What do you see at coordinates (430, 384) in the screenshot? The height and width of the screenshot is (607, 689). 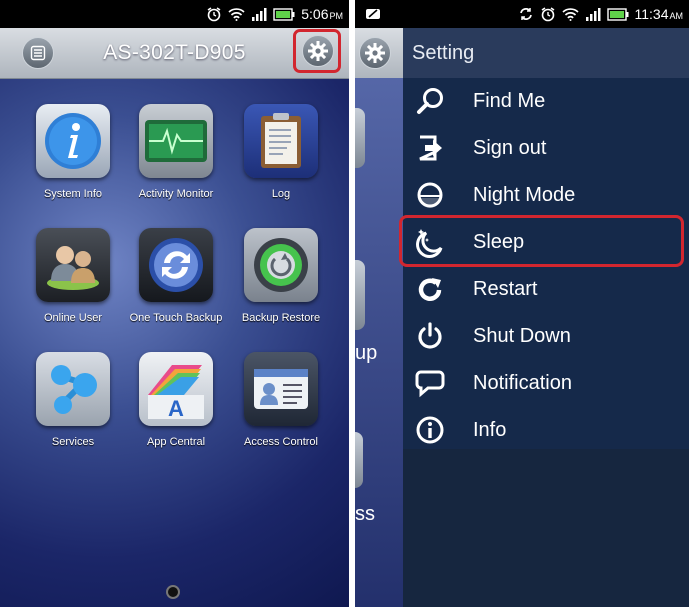 I see `speech-bubble-icon` at bounding box center [430, 384].